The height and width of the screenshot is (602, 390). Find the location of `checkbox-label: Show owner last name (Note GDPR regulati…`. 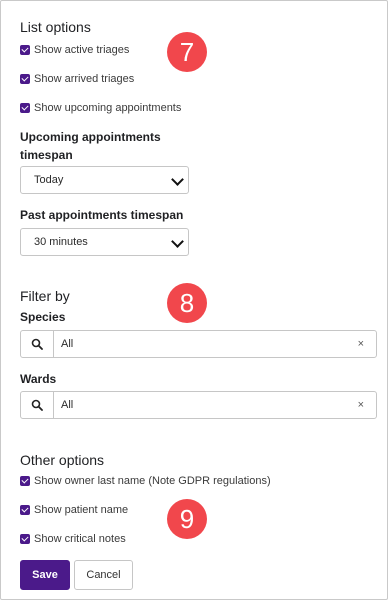

checkbox-label: Show owner last name (Note GDPR regulati… is located at coordinates (152, 481).